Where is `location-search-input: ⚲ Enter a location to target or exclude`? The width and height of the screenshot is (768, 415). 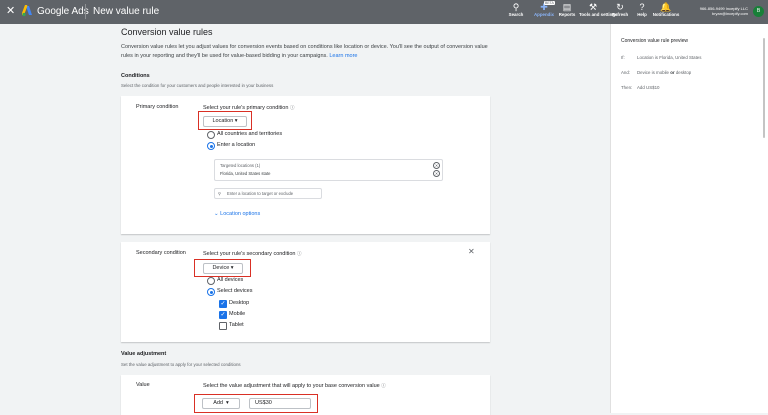 location-search-input: ⚲ Enter a location to target or exclude is located at coordinates (268, 193).